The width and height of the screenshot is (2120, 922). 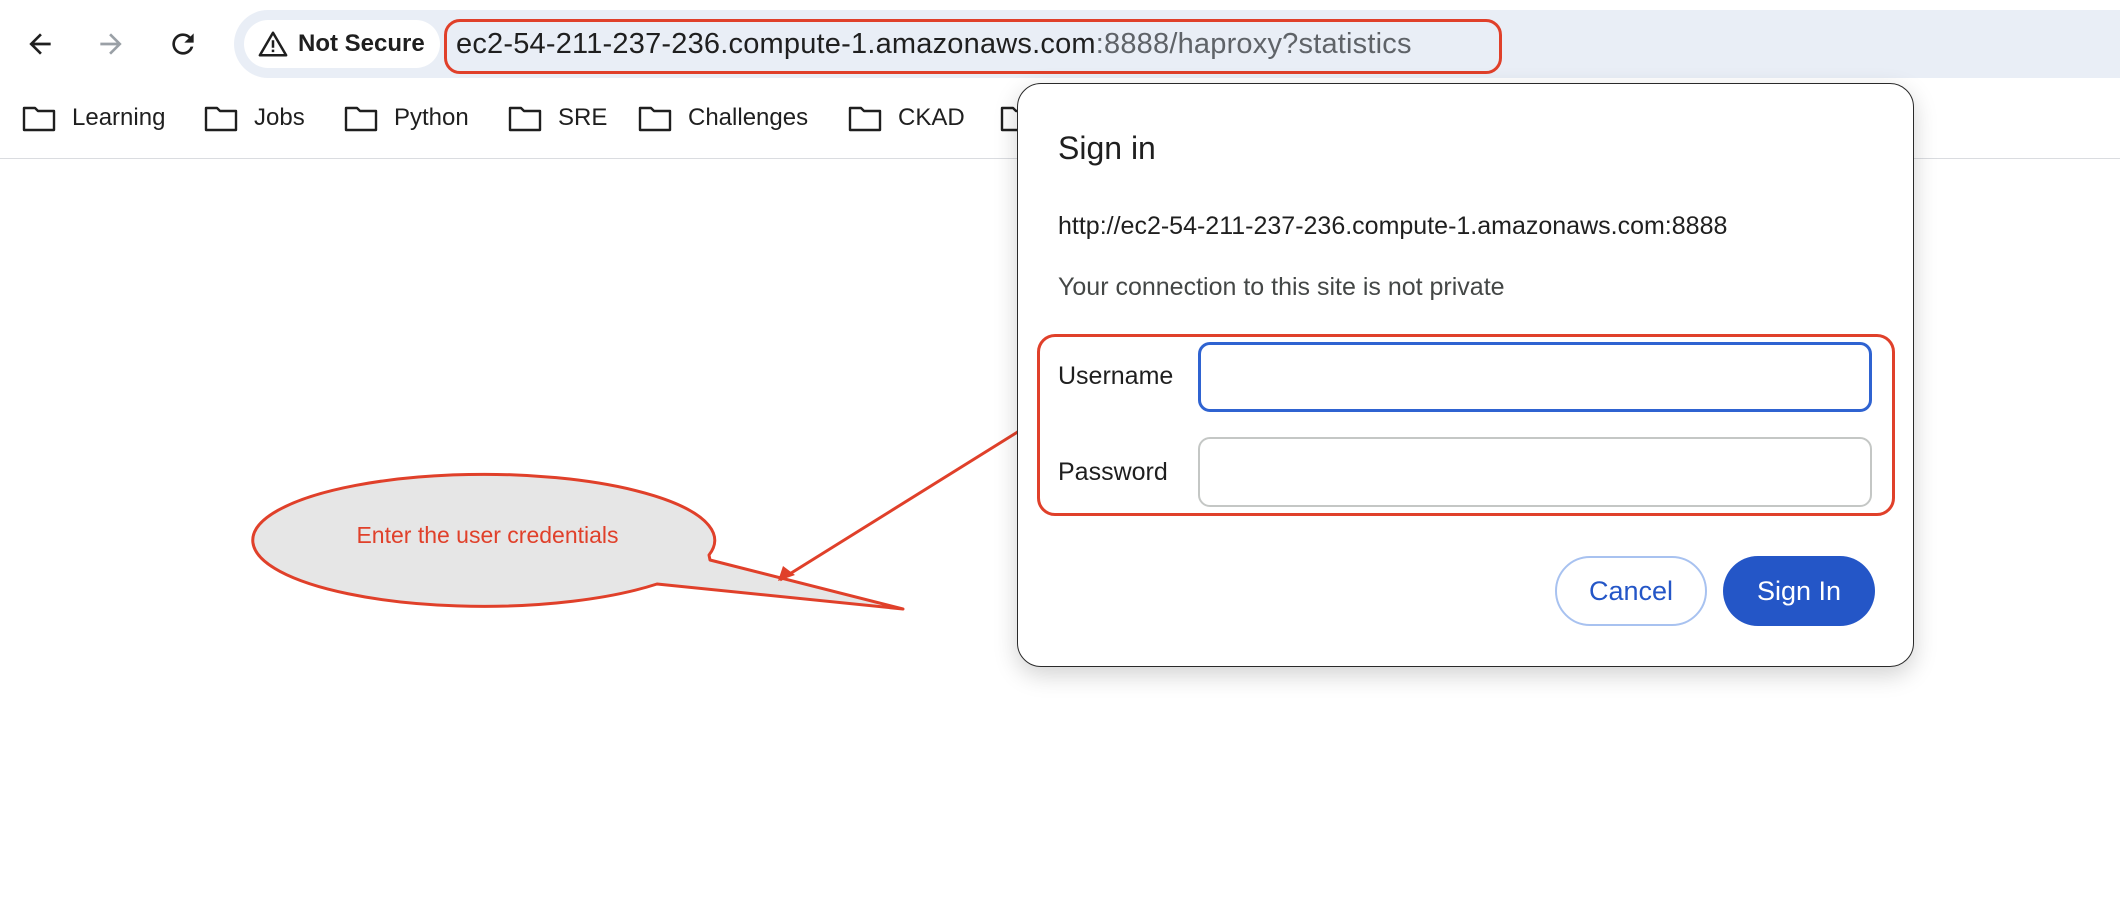 I want to click on cancel-button: Cancel, so click(x=1631, y=591).